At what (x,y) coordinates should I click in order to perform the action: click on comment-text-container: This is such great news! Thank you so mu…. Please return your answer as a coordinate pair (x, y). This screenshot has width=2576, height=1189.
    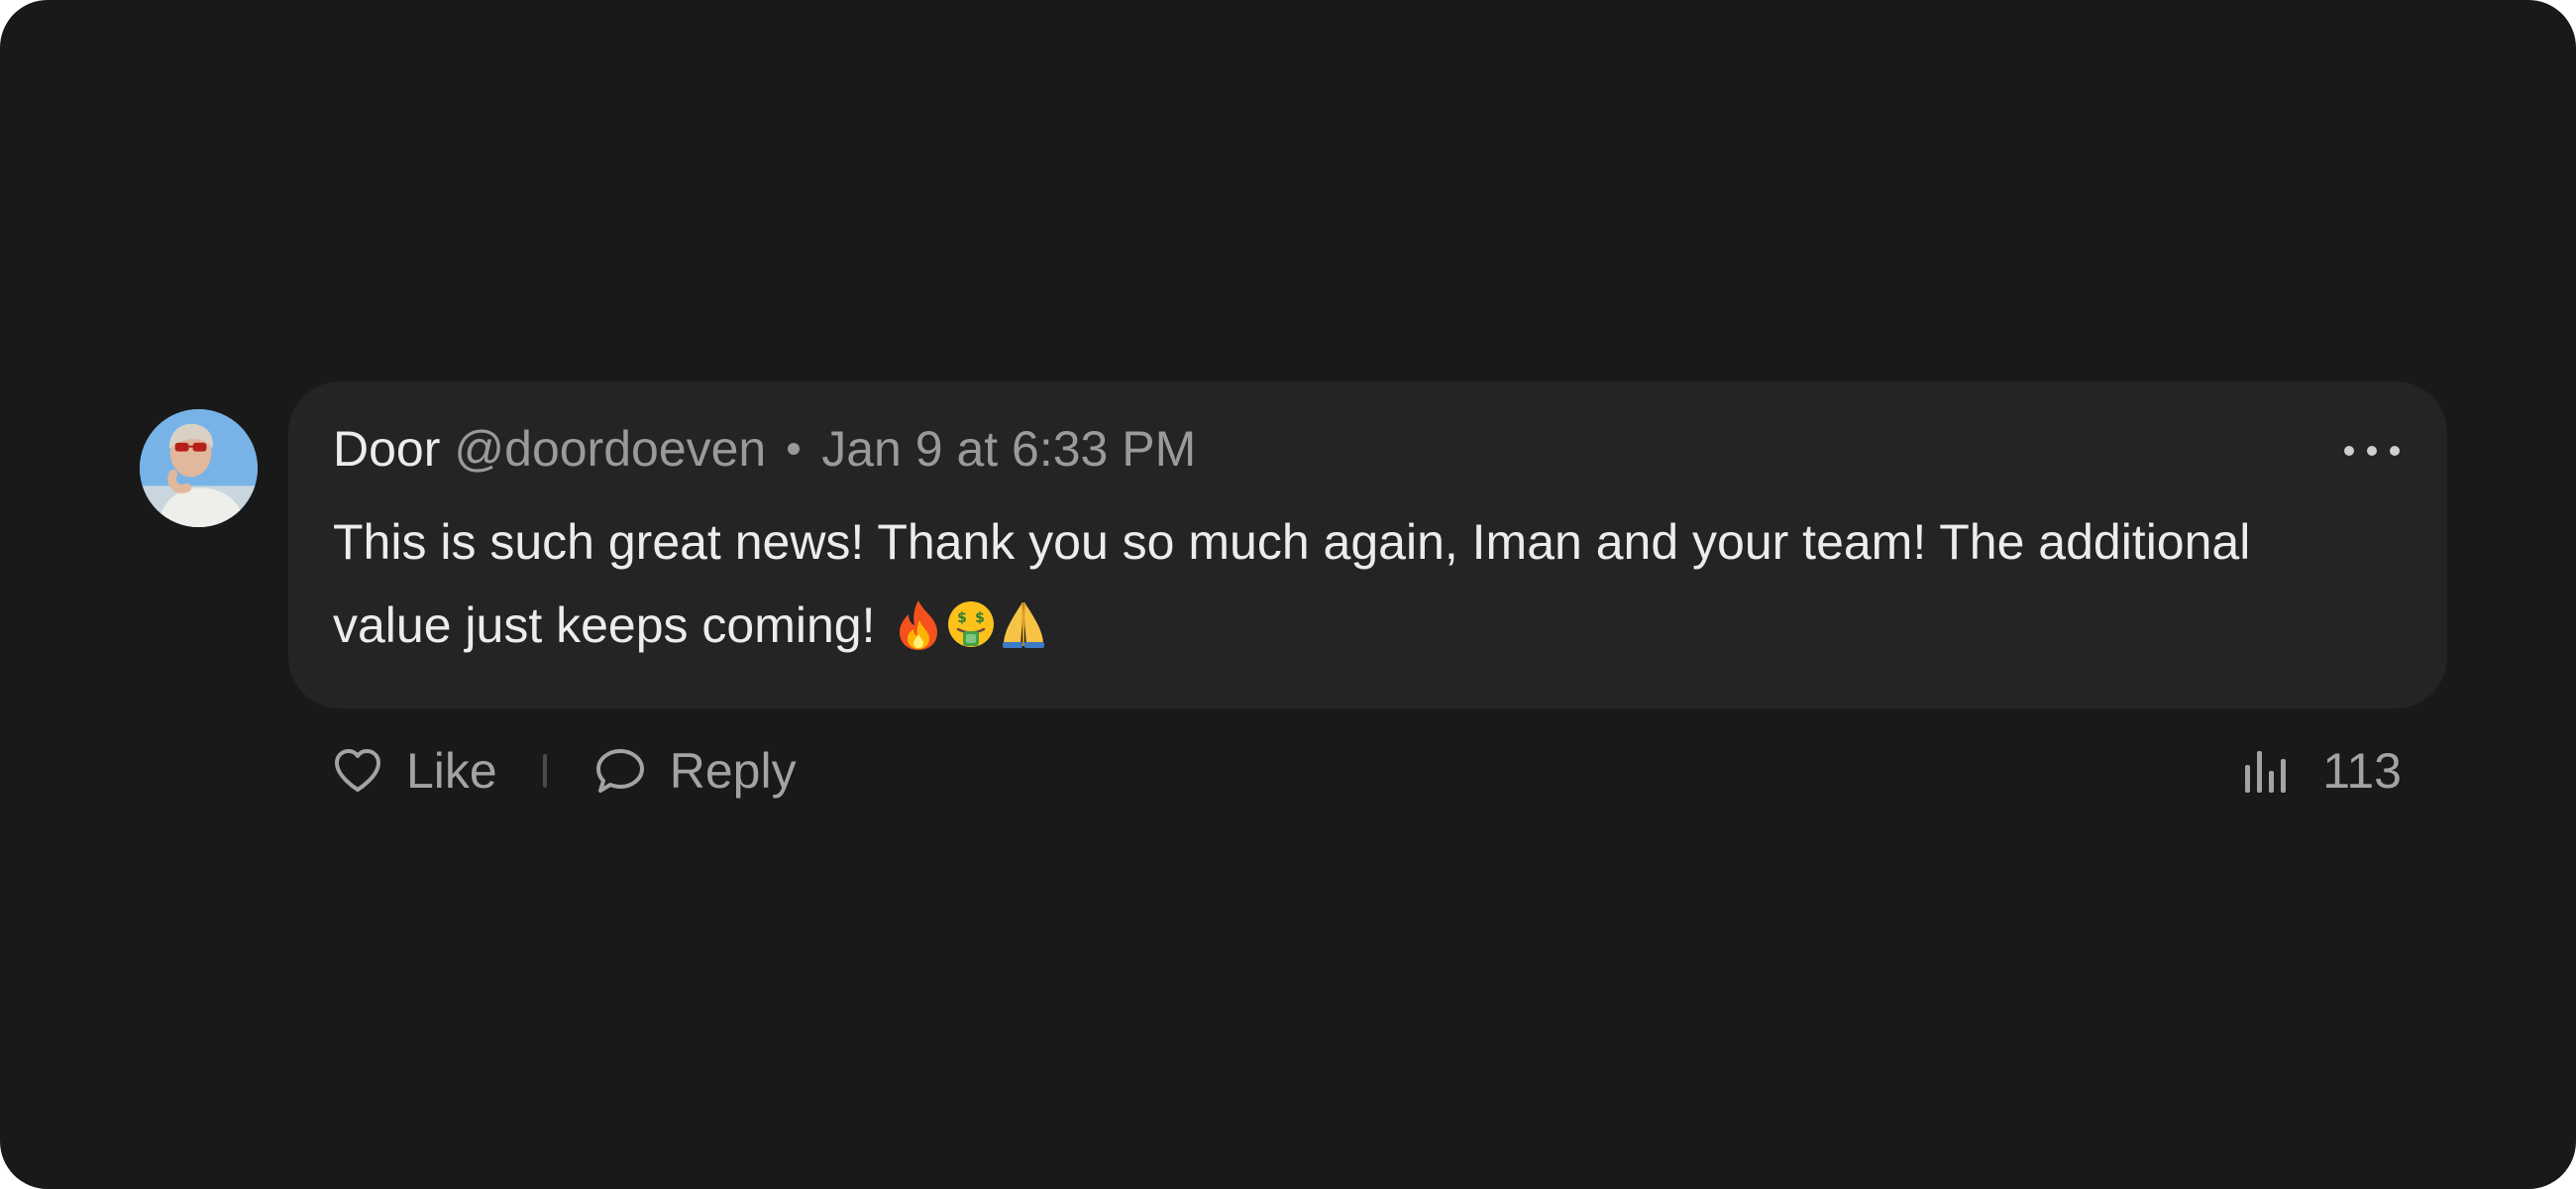
    Looking at the image, I should click on (1353, 584).